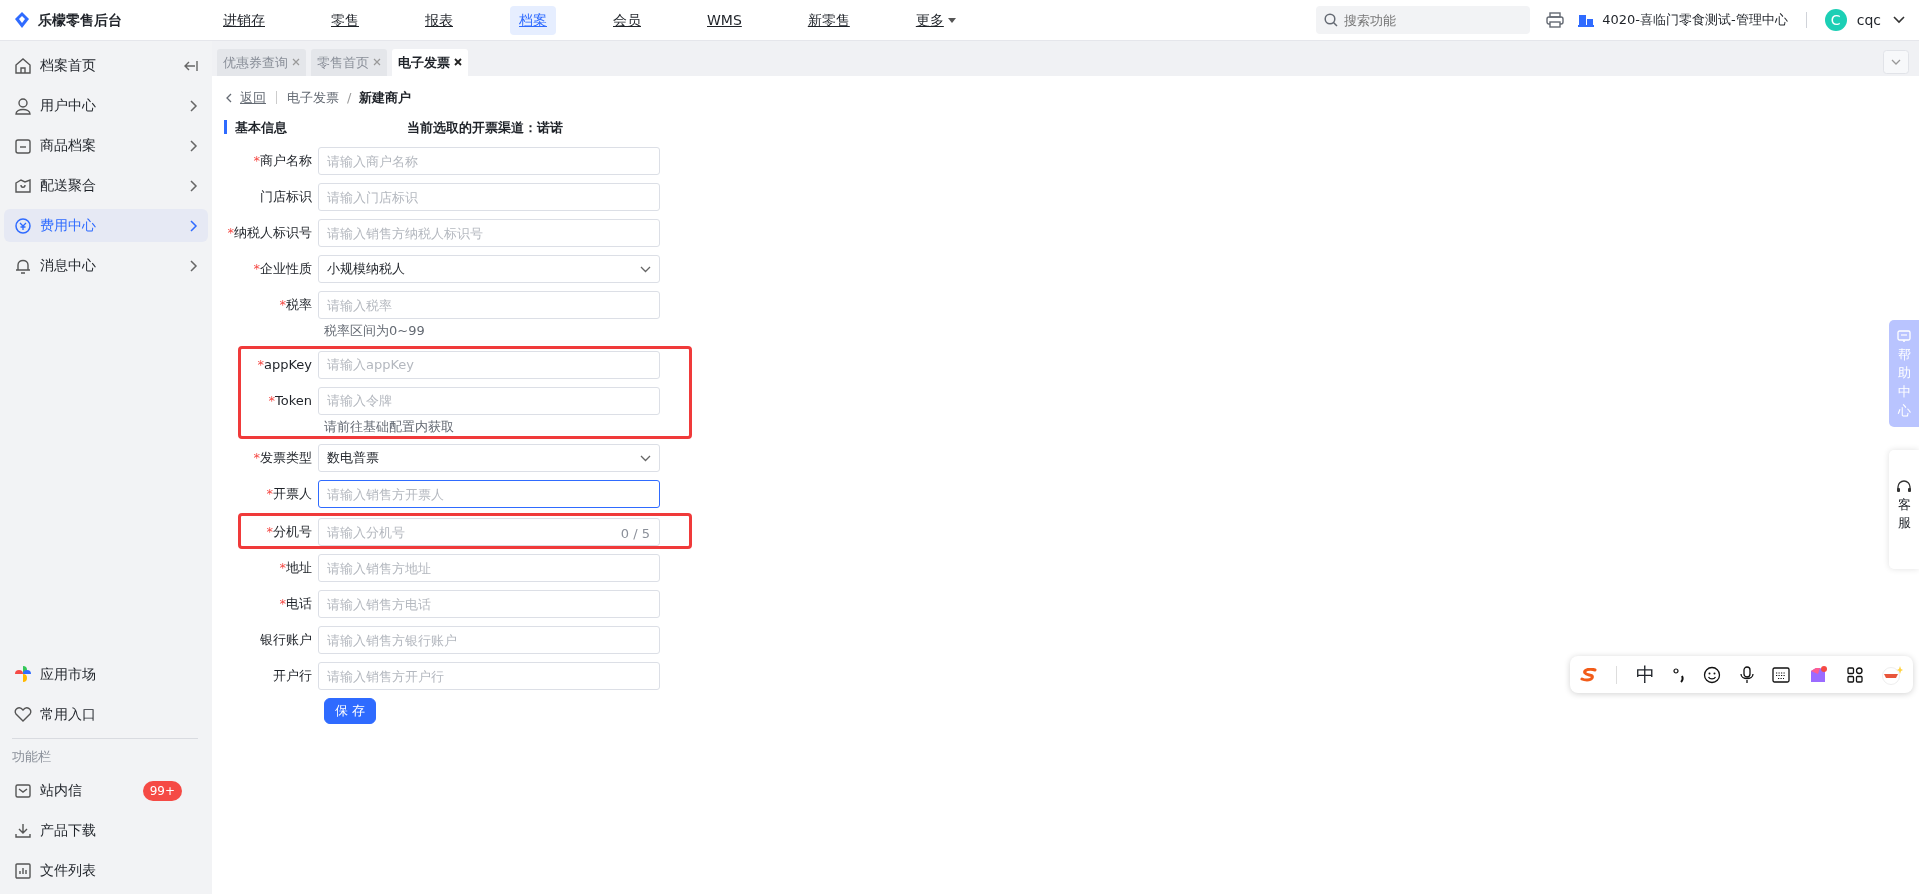 Image resolution: width=1919 pixels, height=894 pixels. What do you see at coordinates (106, 225) in the screenshot?
I see `sidebar-item: 费用中心` at bounding box center [106, 225].